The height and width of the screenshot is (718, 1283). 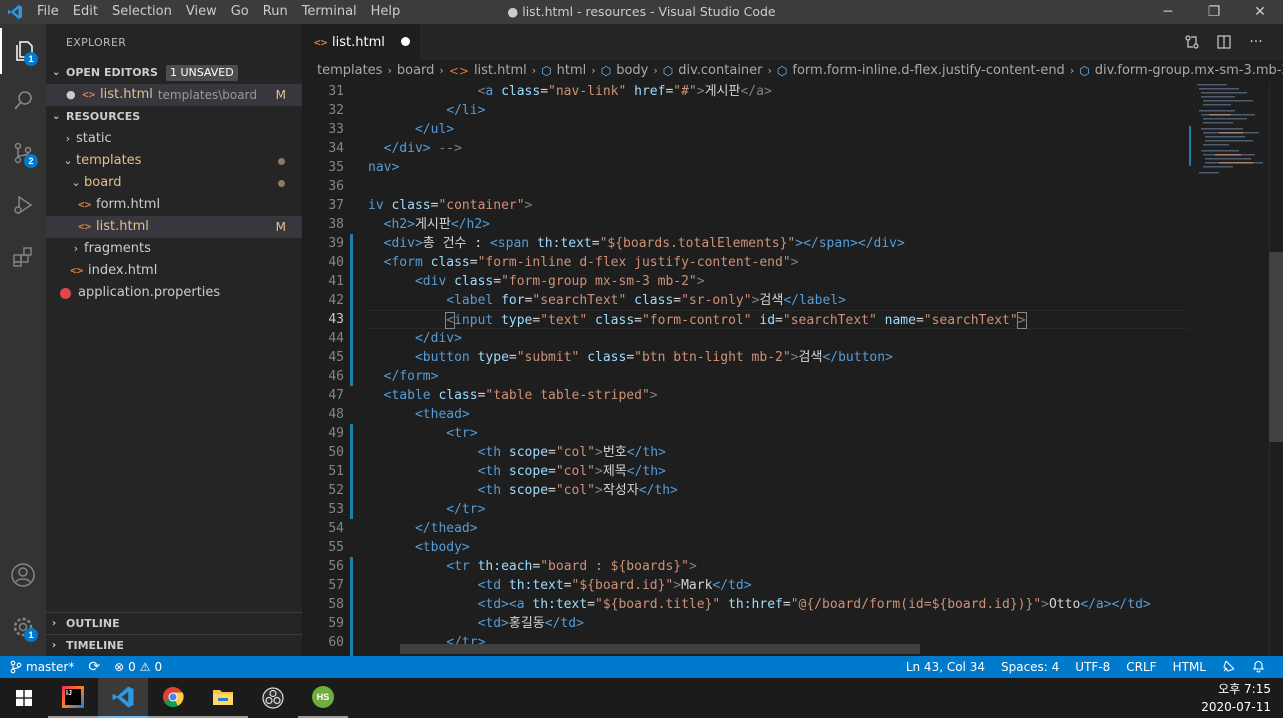 What do you see at coordinates (1214, 12) in the screenshot?
I see `maximize-button: ❐` at bounding box center [1214, 12].